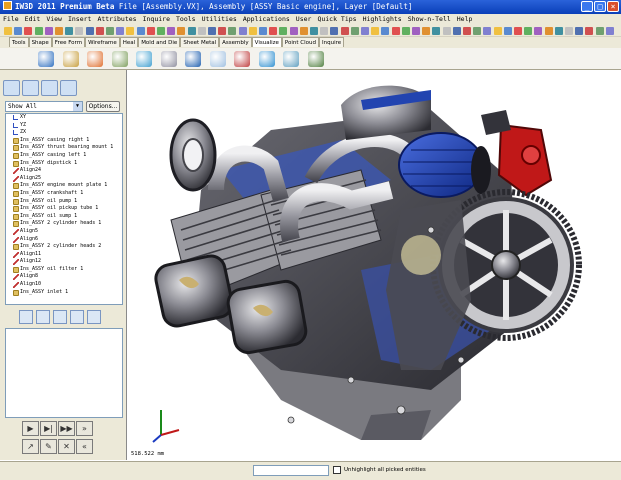 This screenshot has width=621, height=480. What do you see at coordinates (337, 470) in the screenshot?
I see `unhighlight-checkbox` at bounding box center [337, 470].